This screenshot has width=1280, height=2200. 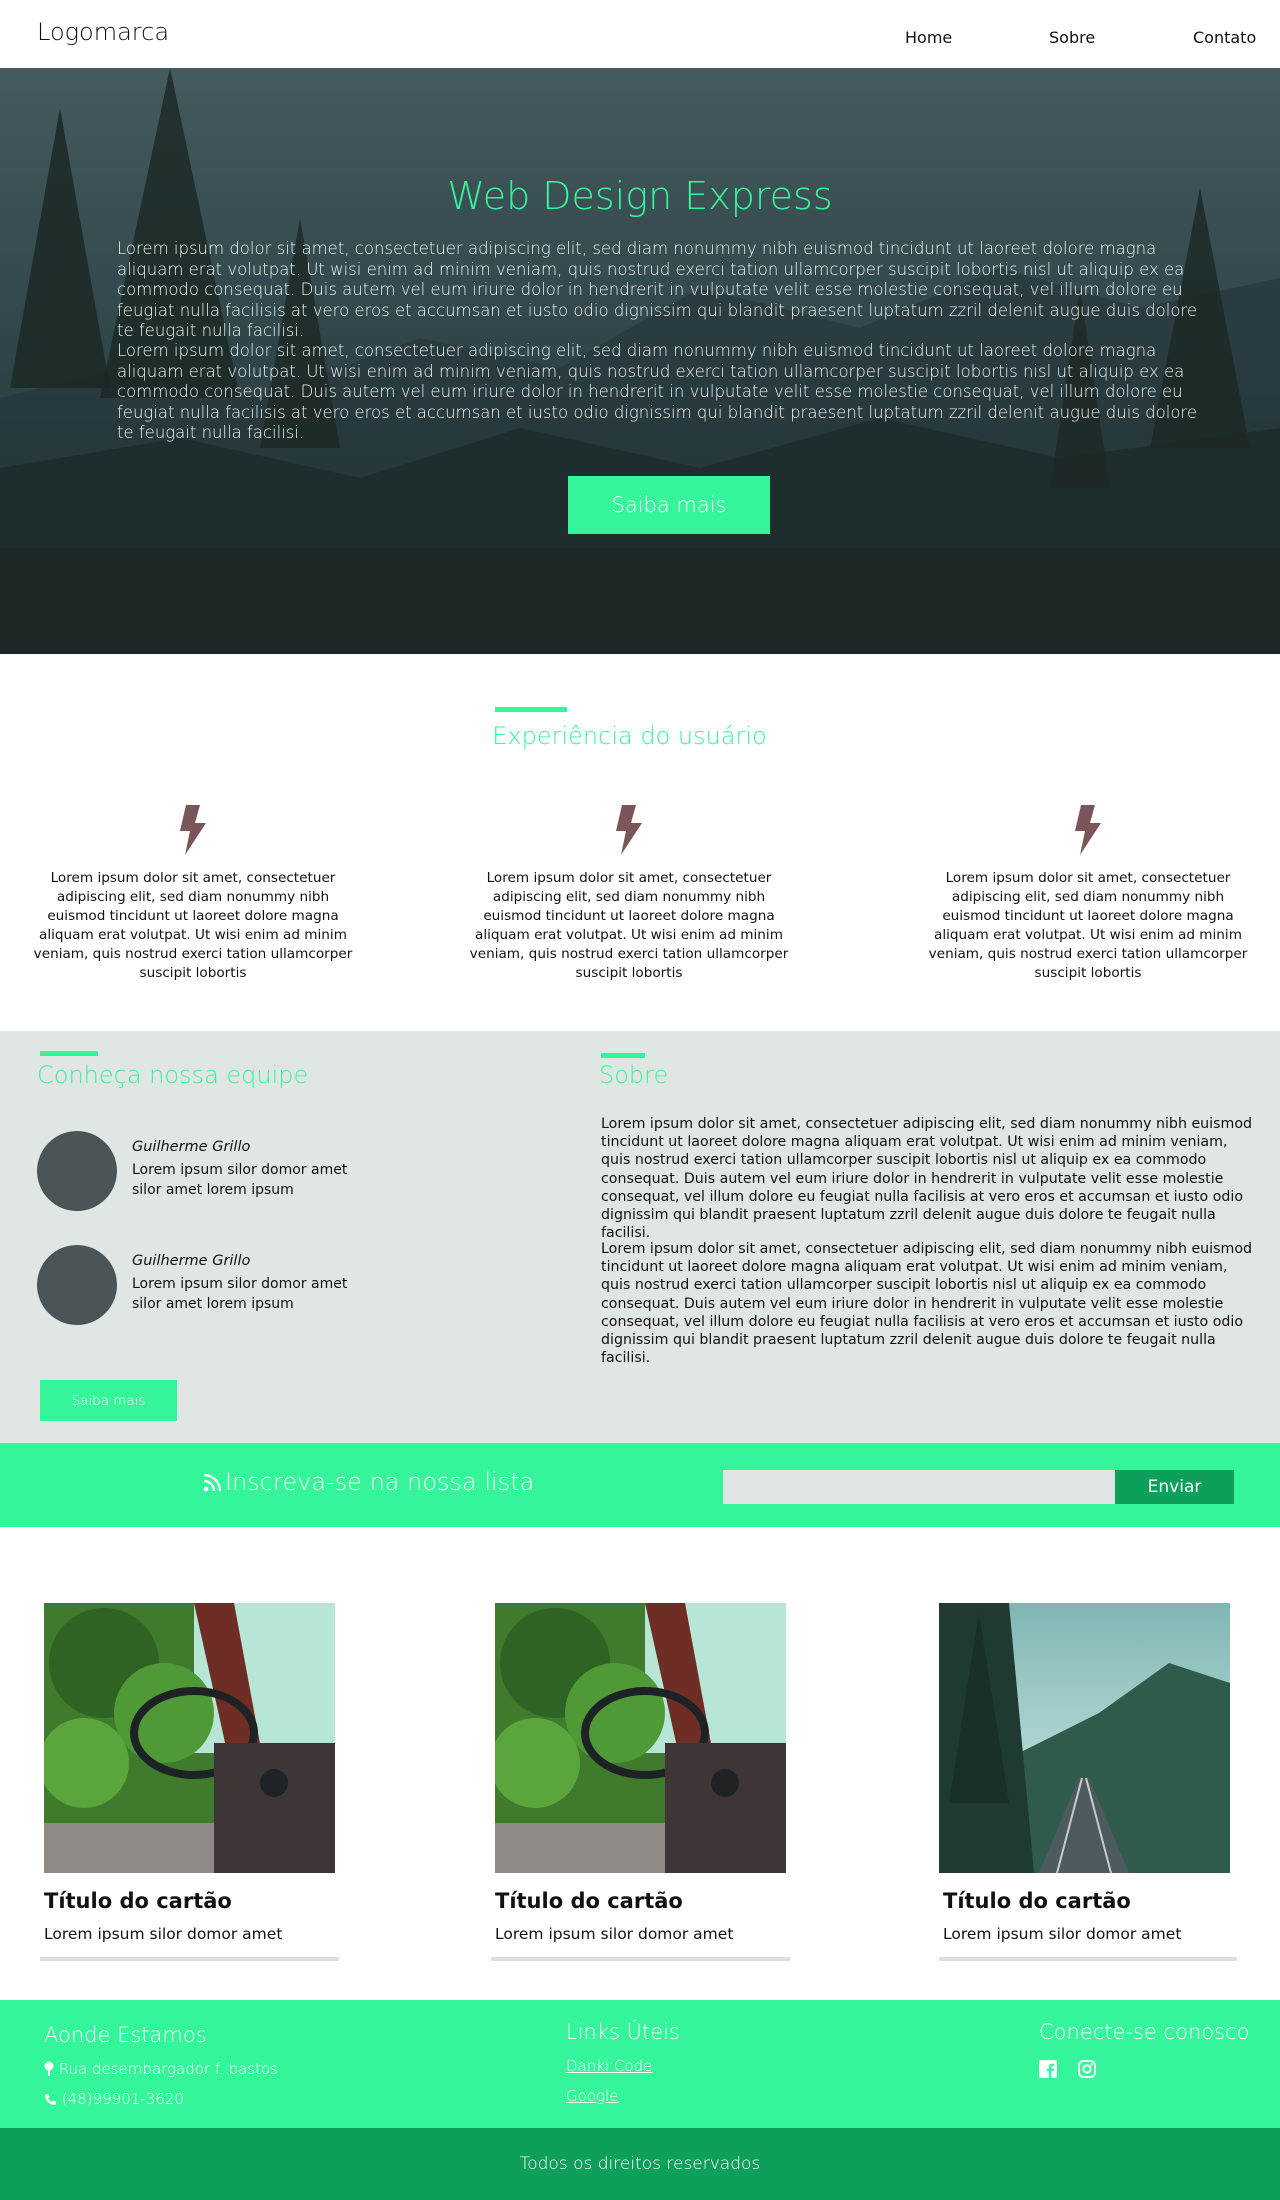 What do you see at coordinates (640, 34) in the screenshot?
I see `site-header: Logomarca Home Sobre Contato` at bounding box center [640, 34].